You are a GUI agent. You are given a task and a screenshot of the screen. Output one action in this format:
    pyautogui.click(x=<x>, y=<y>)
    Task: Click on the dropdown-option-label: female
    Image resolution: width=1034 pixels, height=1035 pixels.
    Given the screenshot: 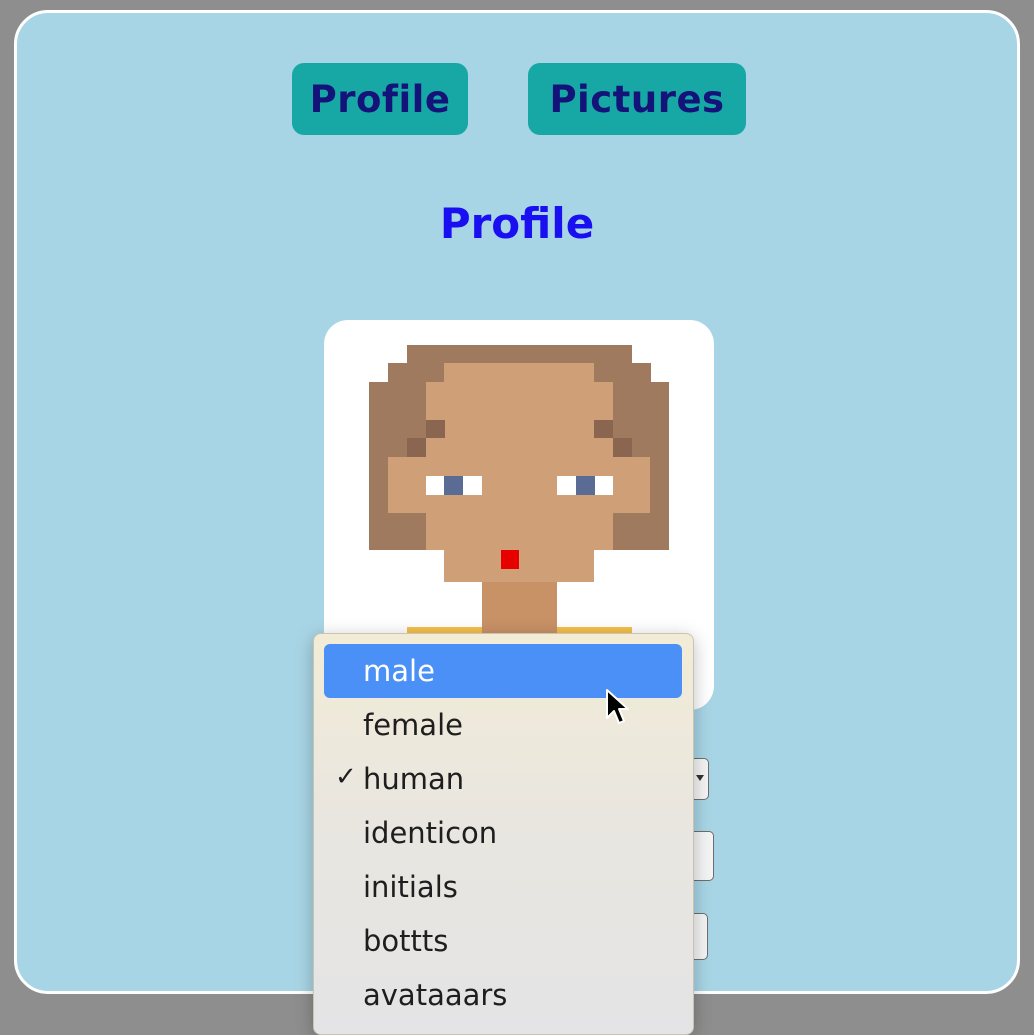 What is the action you would take?
    pyautogui.click(x=413, y=725)
    